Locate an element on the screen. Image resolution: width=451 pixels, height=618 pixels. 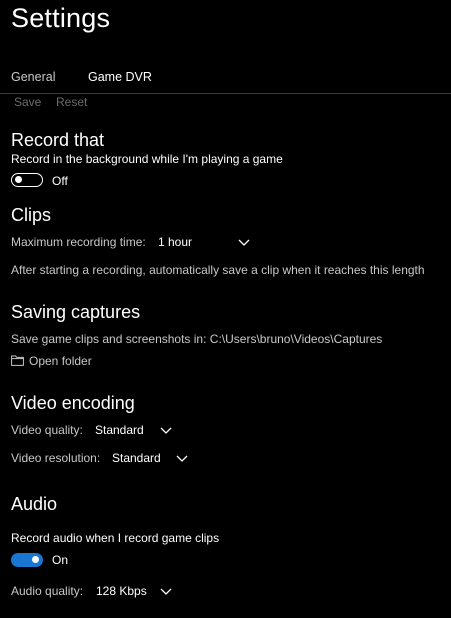
max-recording-time-label: Maximum recording time: is located at coordinates (78, 242).